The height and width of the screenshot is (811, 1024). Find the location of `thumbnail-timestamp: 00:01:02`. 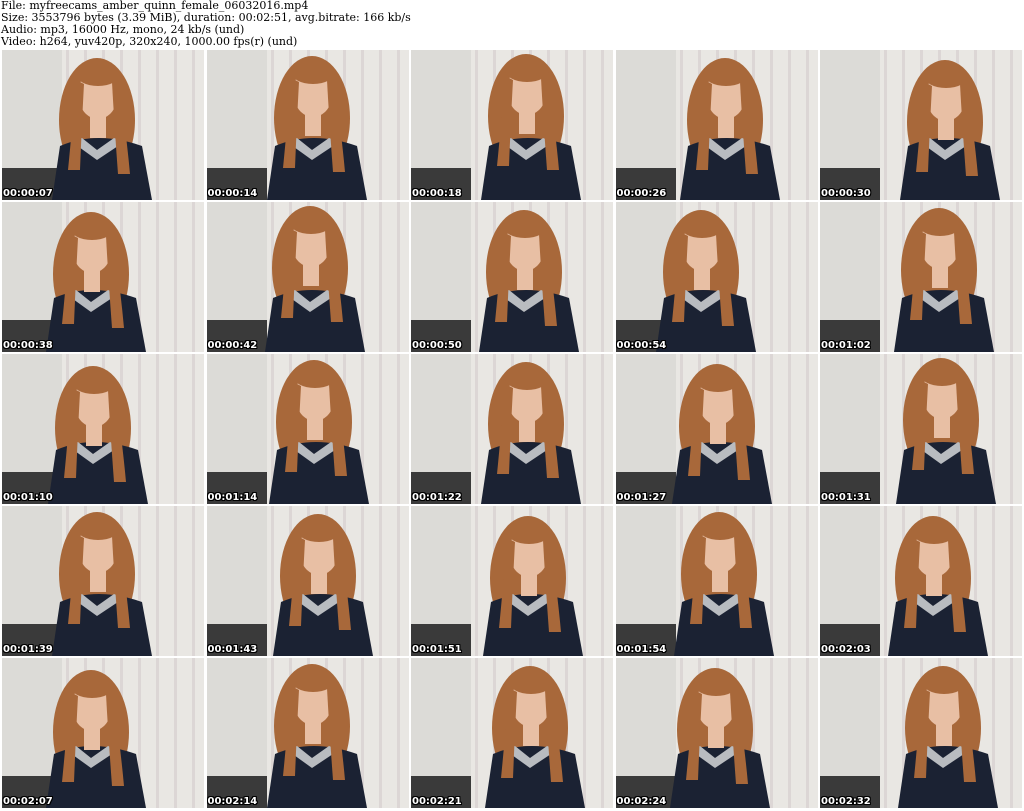

thumbnail-timestamp: 00:01:02 is located at coordinates (846, 345).